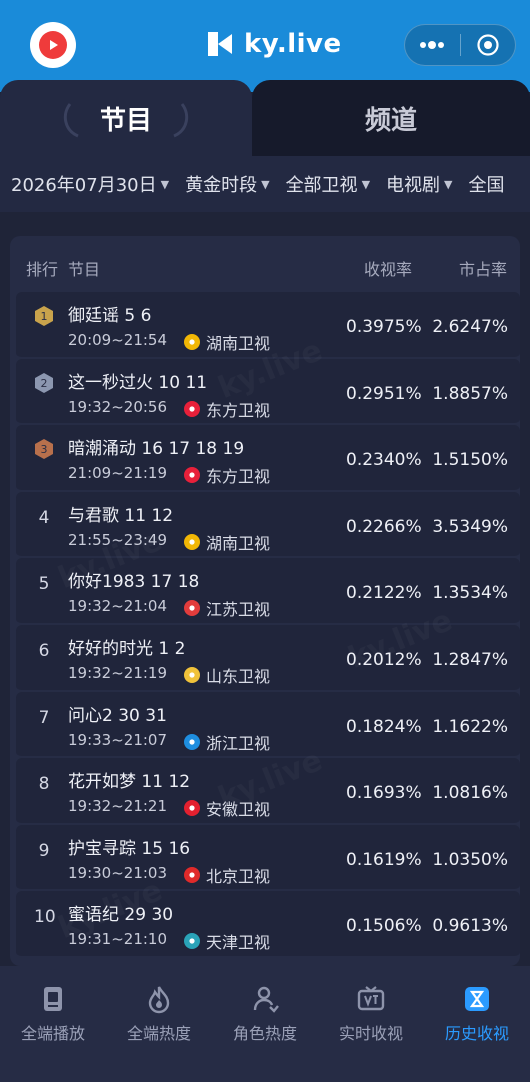 This screenshot has width=530, height=1082. What do you see at coordinates (264, 1033) in the screenshot?
I see `nav-role-heat-label: 角色热度` at bounding box center [264, 1033].